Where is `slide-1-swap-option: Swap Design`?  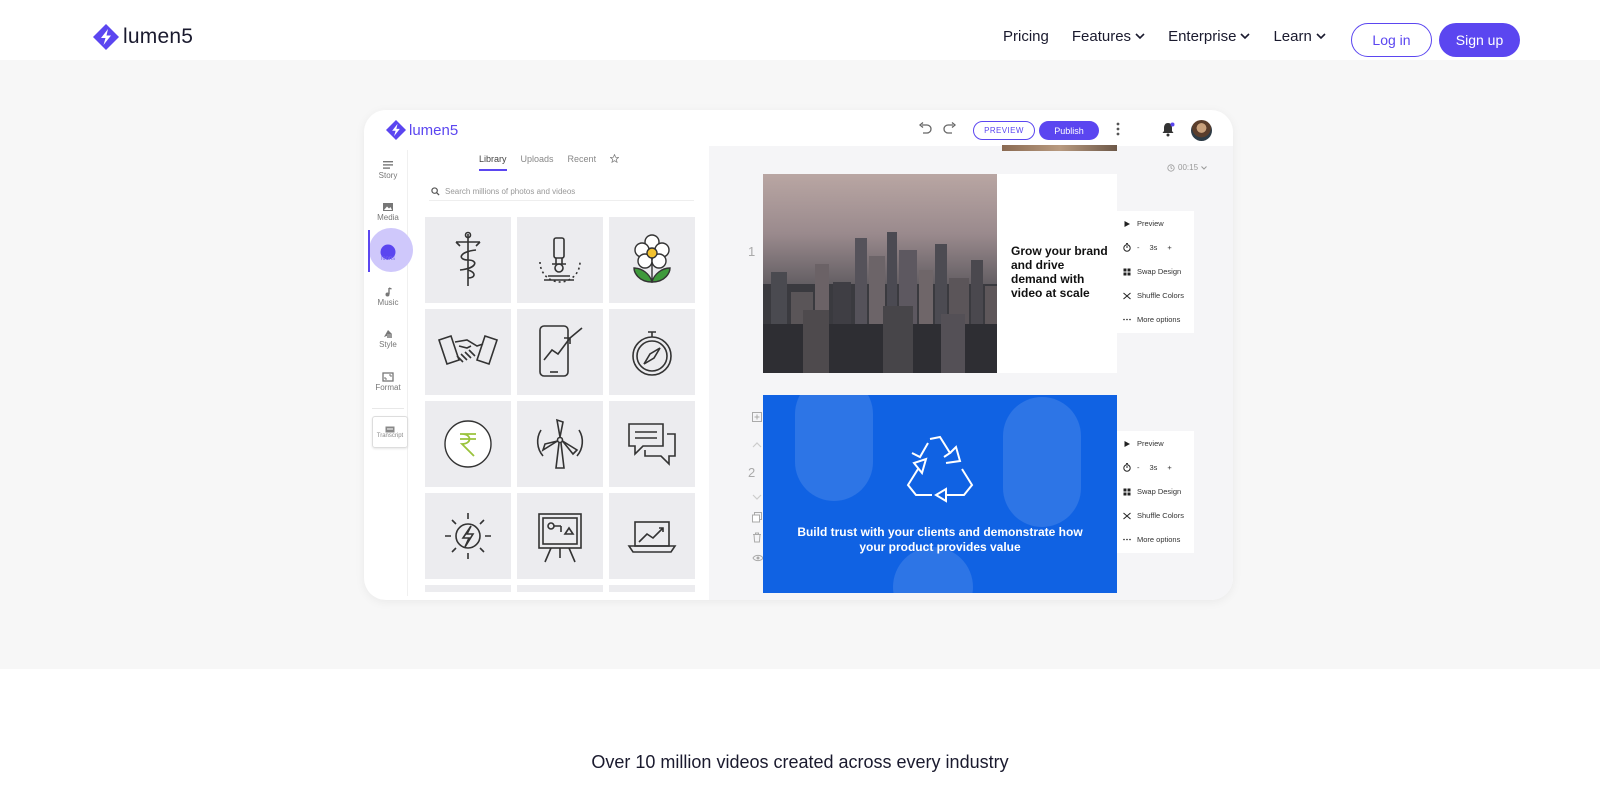
slide-1-swap-option: Swap Design is located at coordinates (1152, 271).